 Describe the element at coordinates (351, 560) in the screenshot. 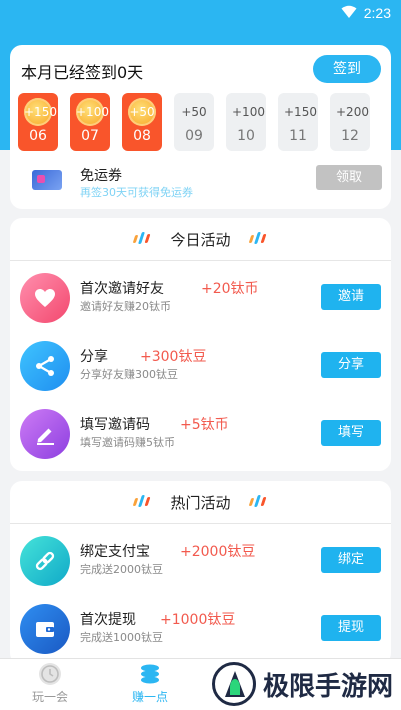

I see `bind-alipay-button: 绑定` at that location.